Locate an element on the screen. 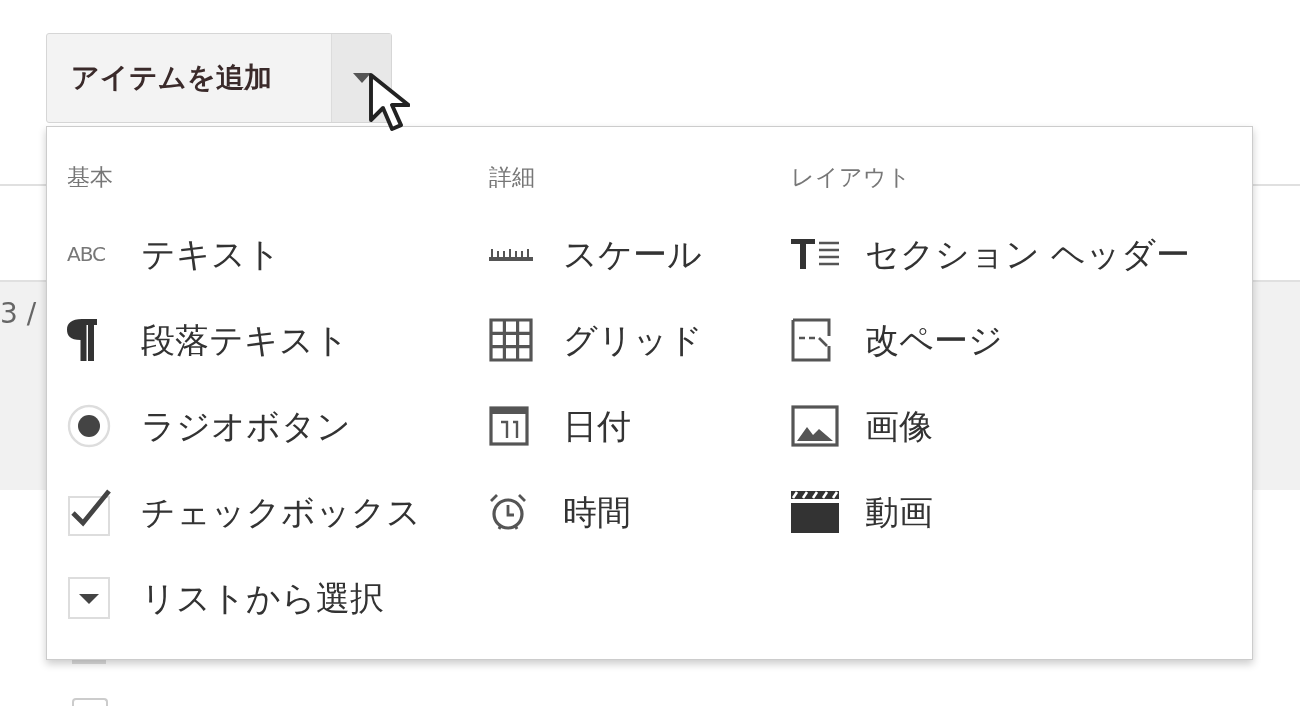 The height and width of the screenshot is (706, 1300). grid-icon is located at coordinates (511, 340).